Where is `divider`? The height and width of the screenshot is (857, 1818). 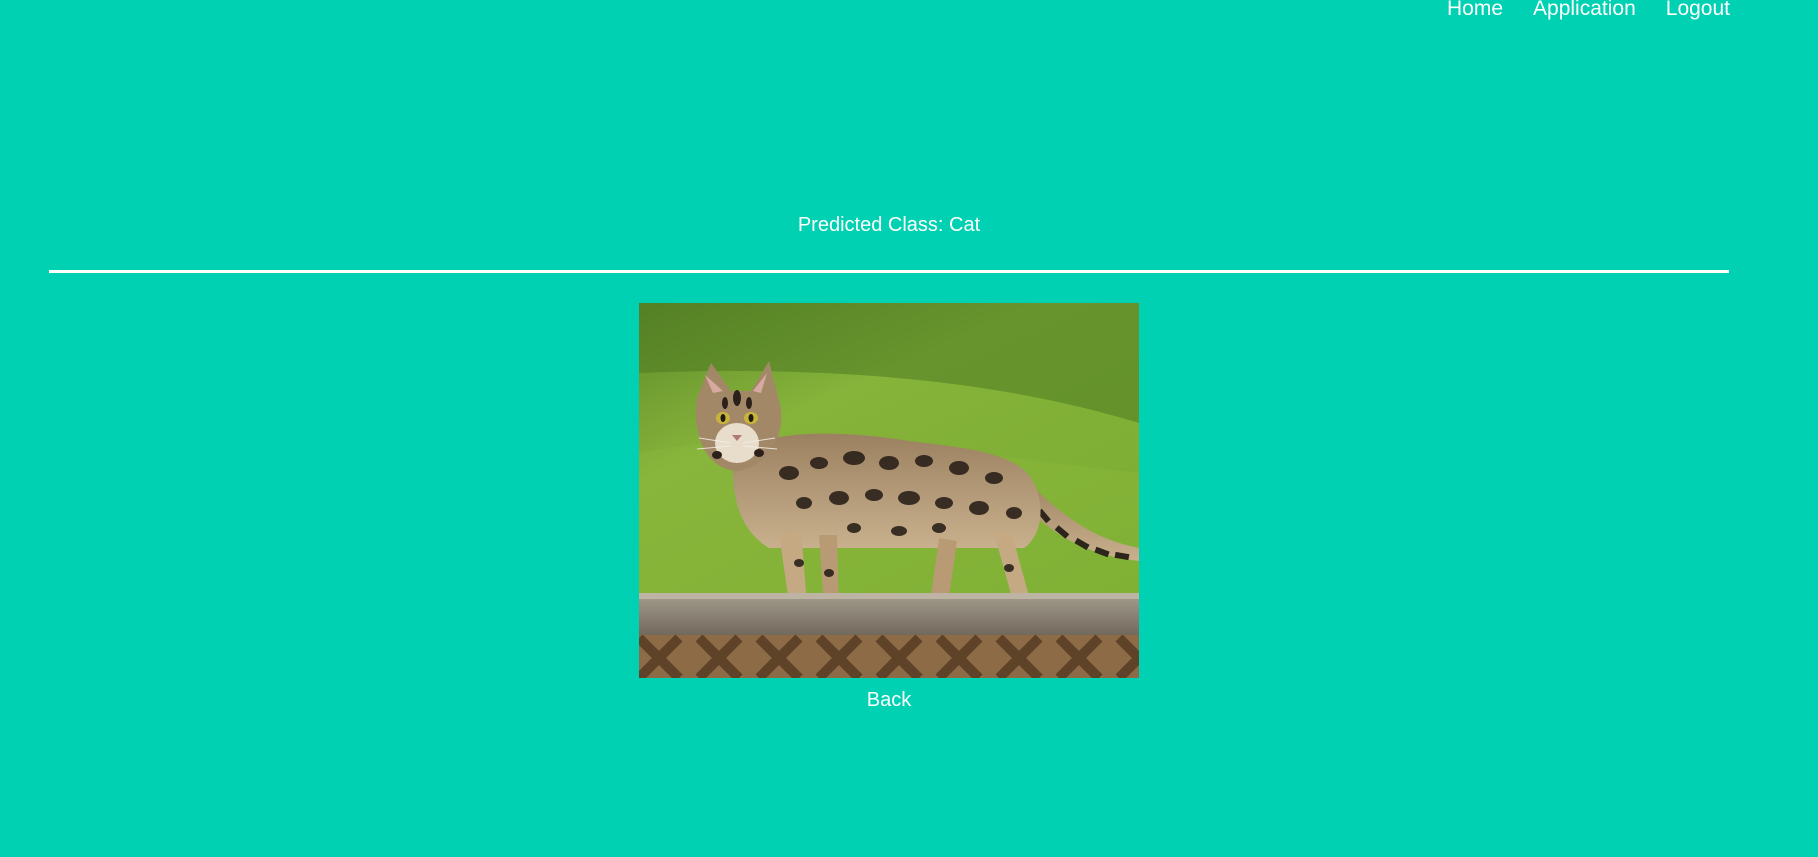 divider is located at coordinates (889, 271).